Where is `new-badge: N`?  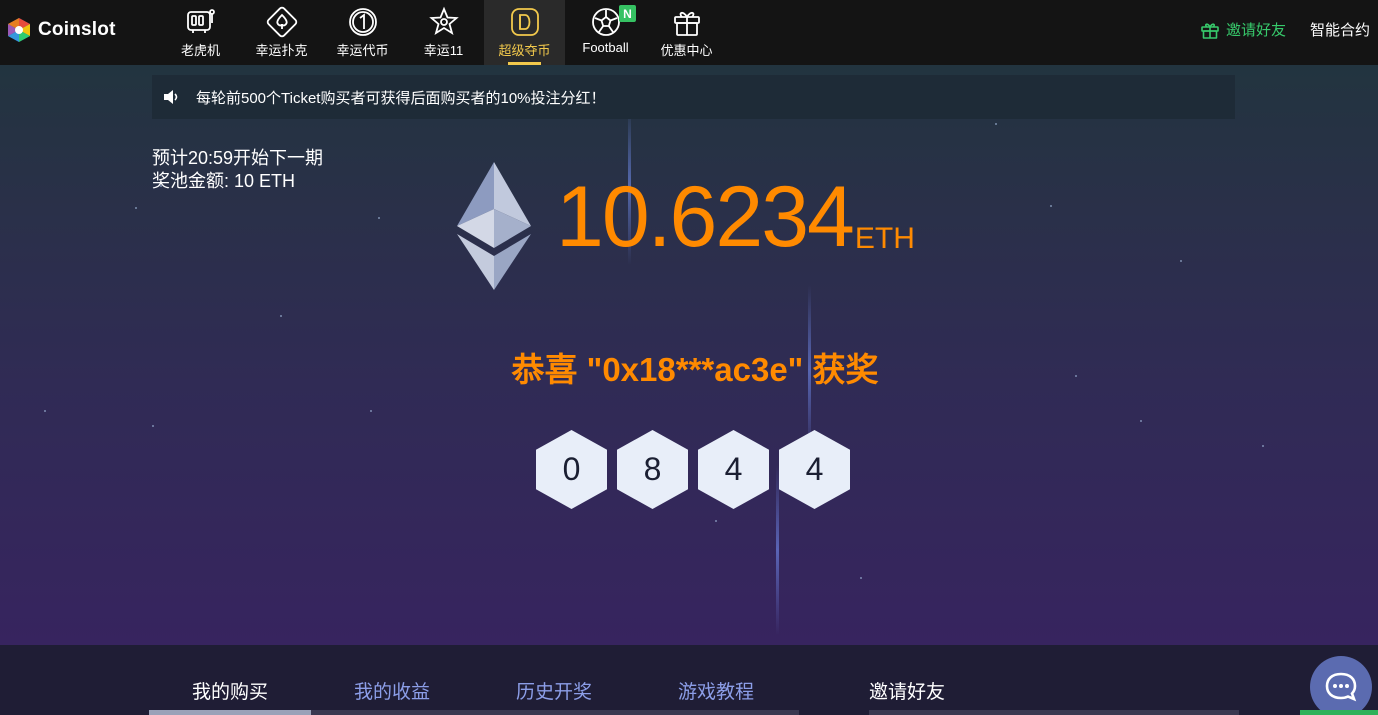
new-badge: N is located at coordinates (627, 13).